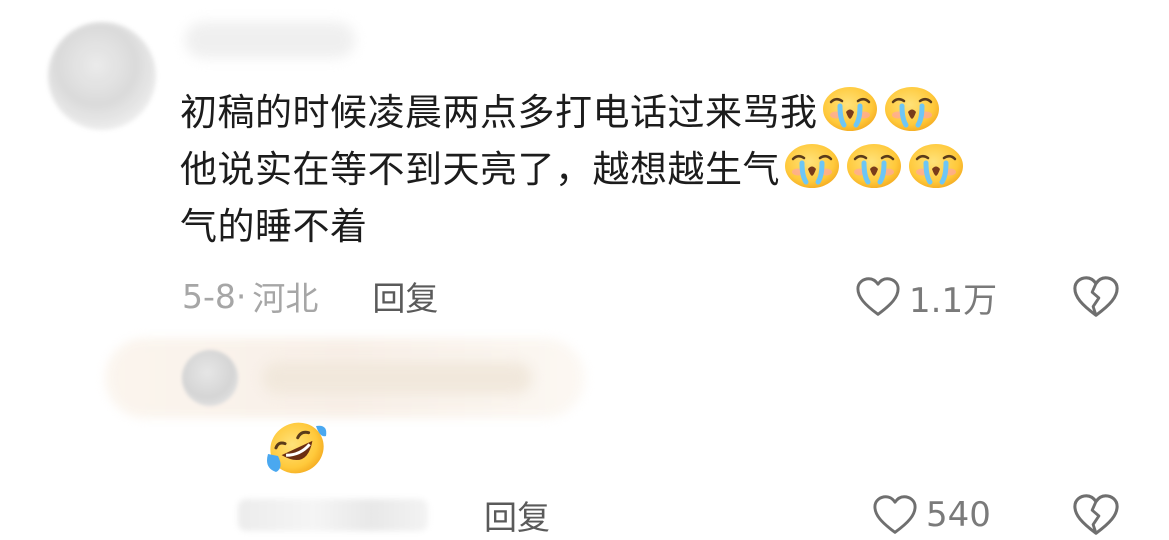 This screenshot has height=540, width=1169. I want to click on reply-meta: 回复, so click(394, 515).